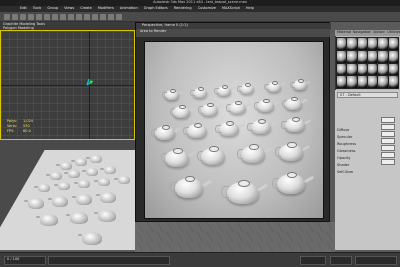 Image resolution: width=400 pixels, height=267 pixels. What do you see at coordinates (111, 17) in the screenshot?
I see `render-setup-icon` at bounding box center [111, 17].